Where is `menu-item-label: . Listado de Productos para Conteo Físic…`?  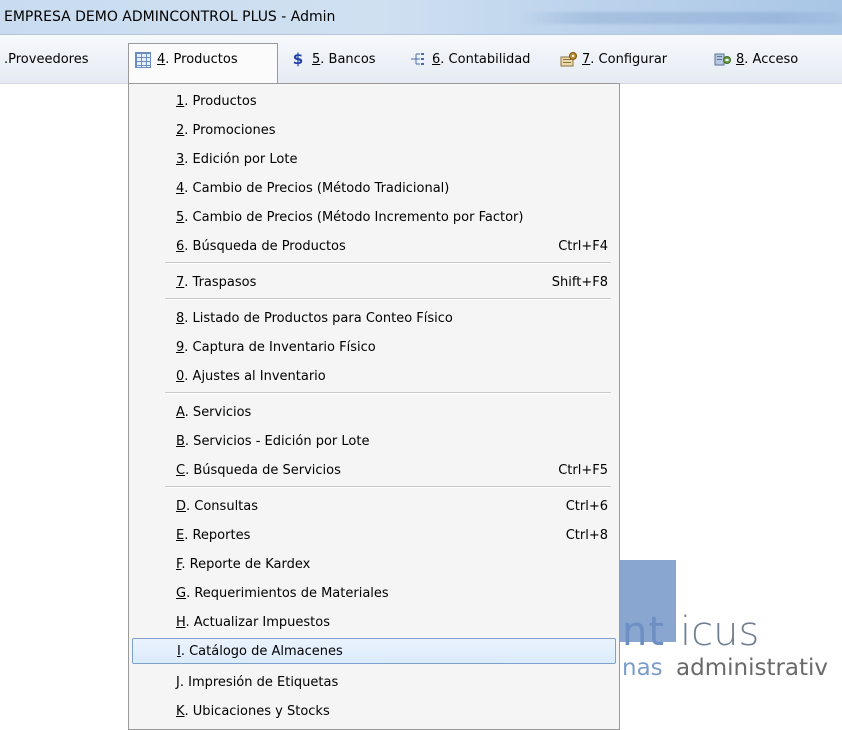
menu-item-label: . Listado de Productos para Conteo Físic… is located at coordinates (318, 318).